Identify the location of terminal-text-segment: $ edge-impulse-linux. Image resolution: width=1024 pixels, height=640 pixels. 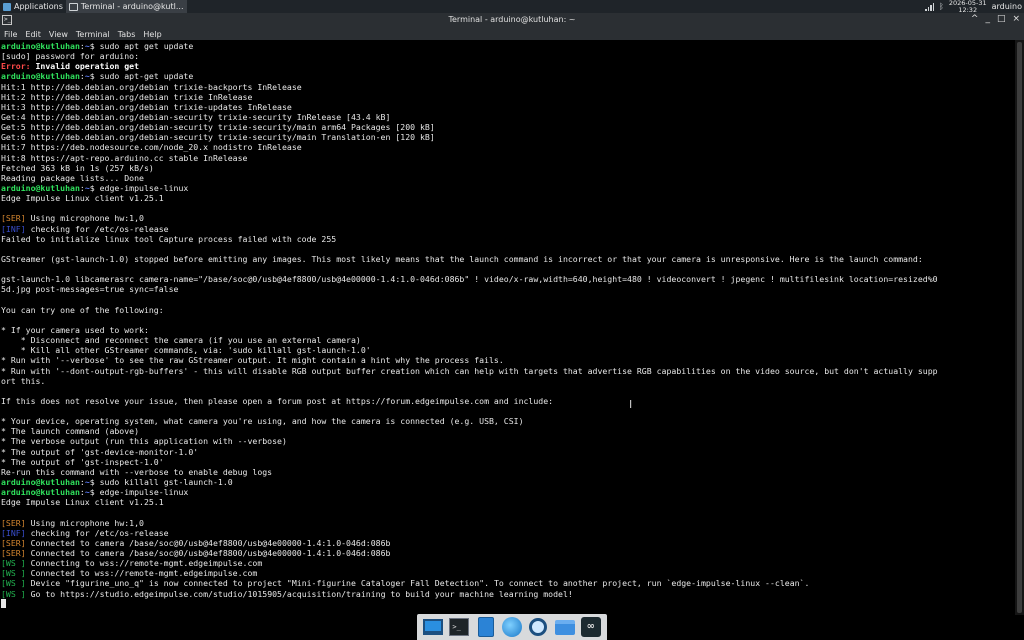
(139, 187).